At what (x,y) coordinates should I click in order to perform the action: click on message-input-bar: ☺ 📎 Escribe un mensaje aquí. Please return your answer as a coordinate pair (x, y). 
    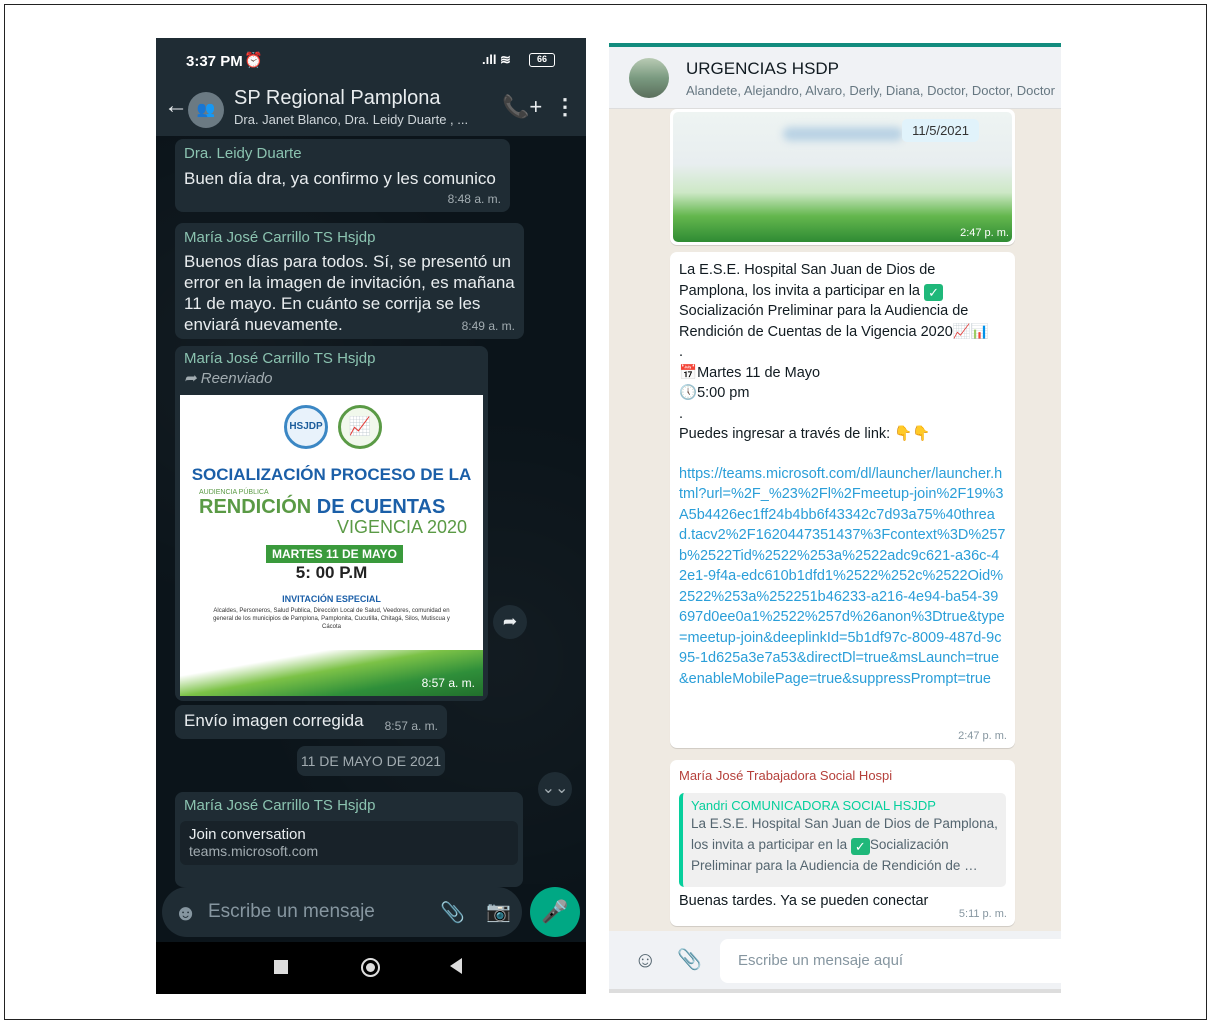
    Looking at the image, I should click on (835, 962).